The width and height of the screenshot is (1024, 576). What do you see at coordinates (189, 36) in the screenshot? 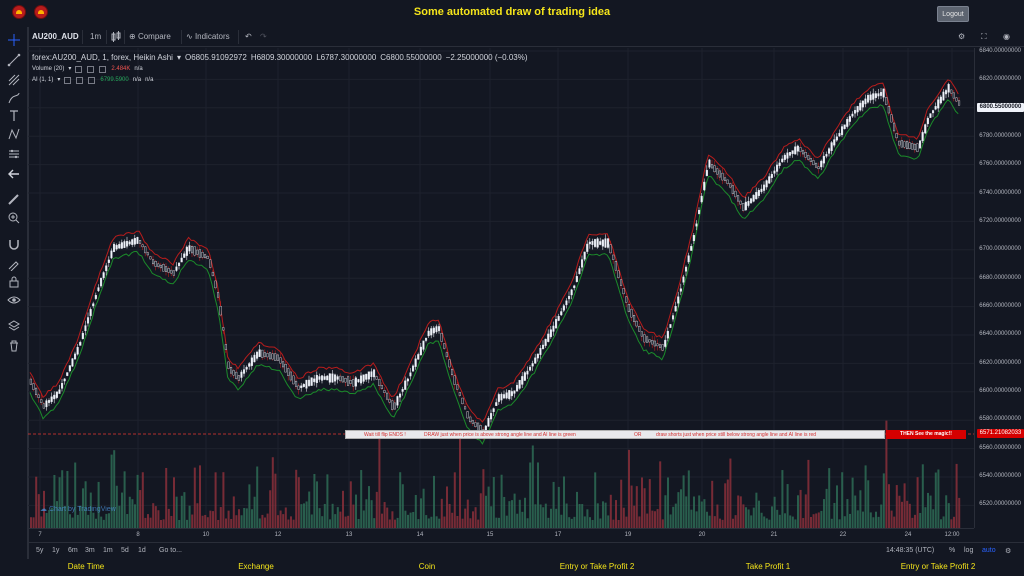
I see `indicators-icon: ∿` at bounding box center [189, 36].